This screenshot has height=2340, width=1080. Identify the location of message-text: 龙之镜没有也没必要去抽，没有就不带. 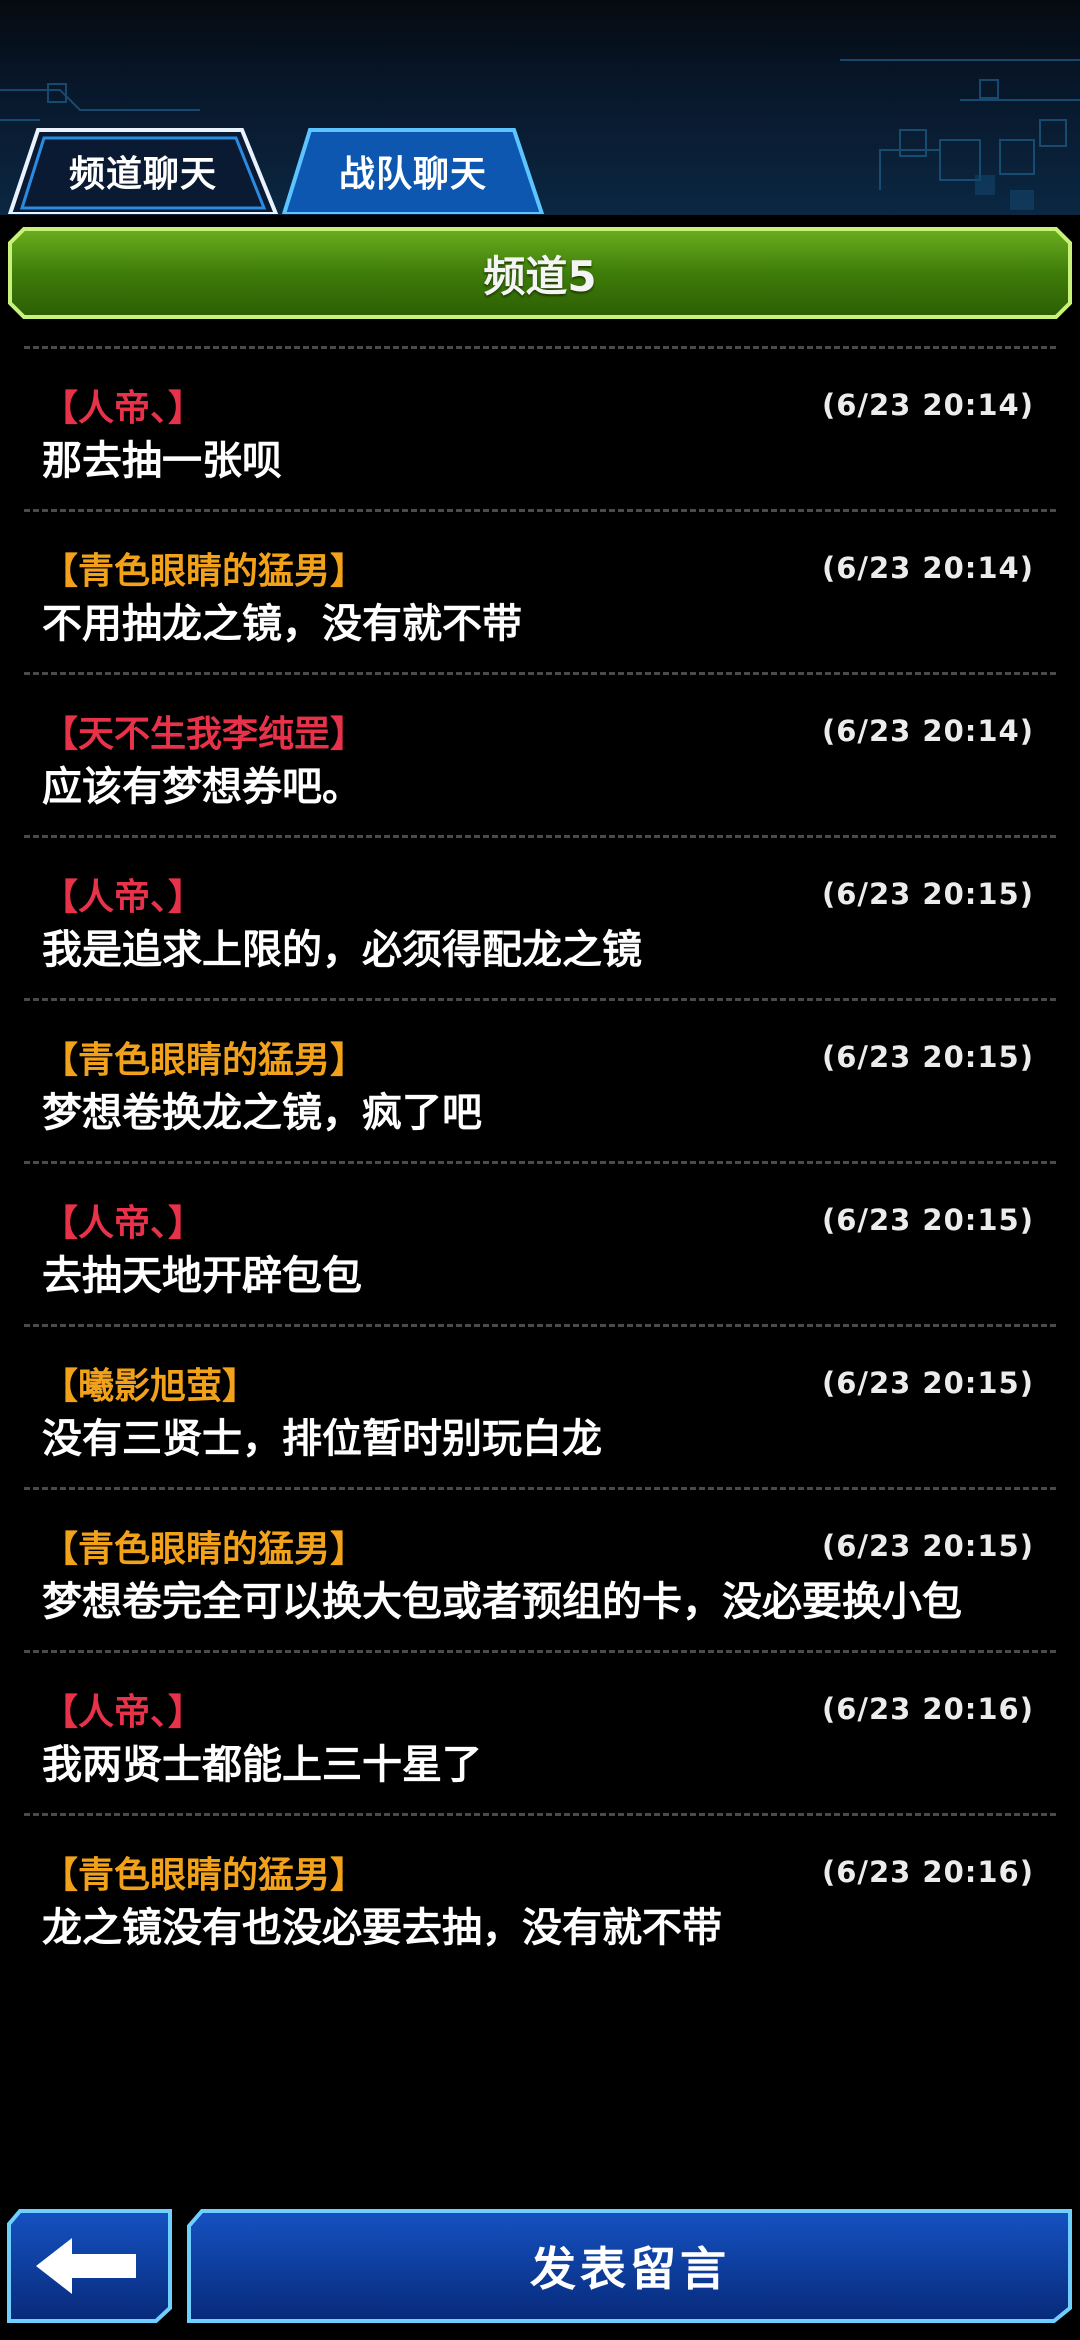
(382, 1928).